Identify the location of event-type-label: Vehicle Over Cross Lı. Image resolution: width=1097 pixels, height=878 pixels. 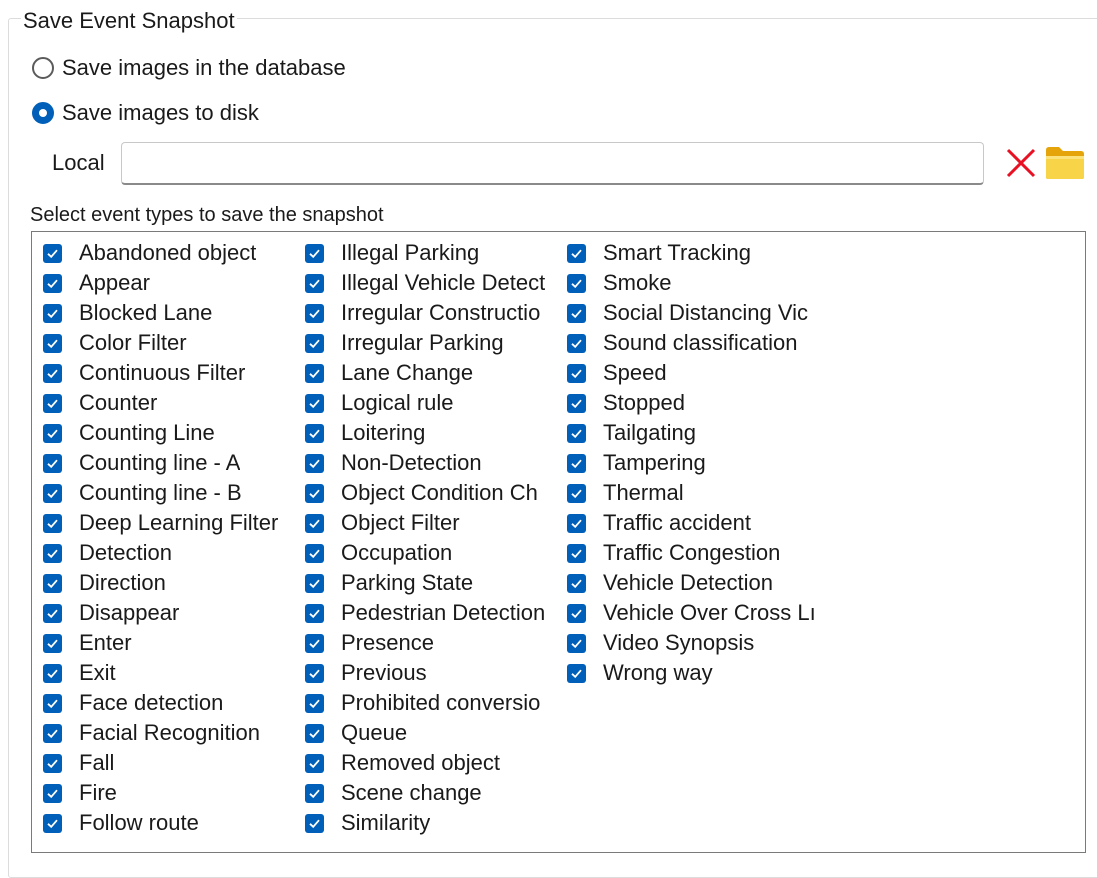
(709, 613).